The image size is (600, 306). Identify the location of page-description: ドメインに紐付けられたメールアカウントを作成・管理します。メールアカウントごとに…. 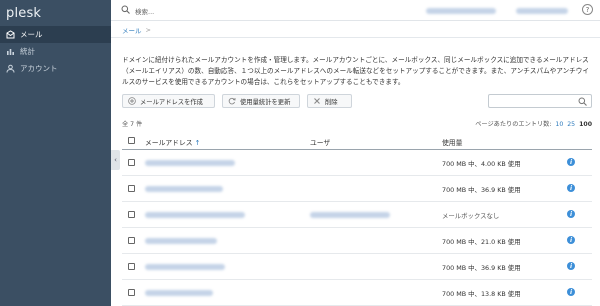
(355, 71).